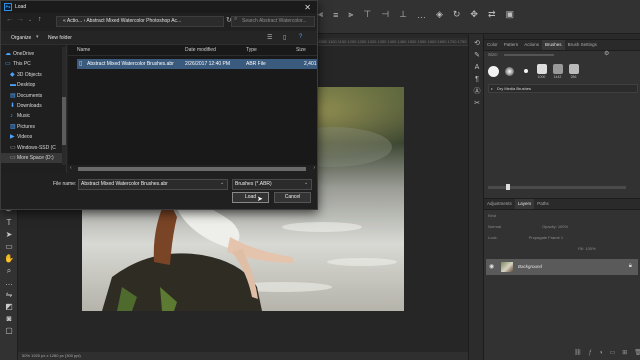  I want to click on scroll-right-icon: ›, so click(314, 168).